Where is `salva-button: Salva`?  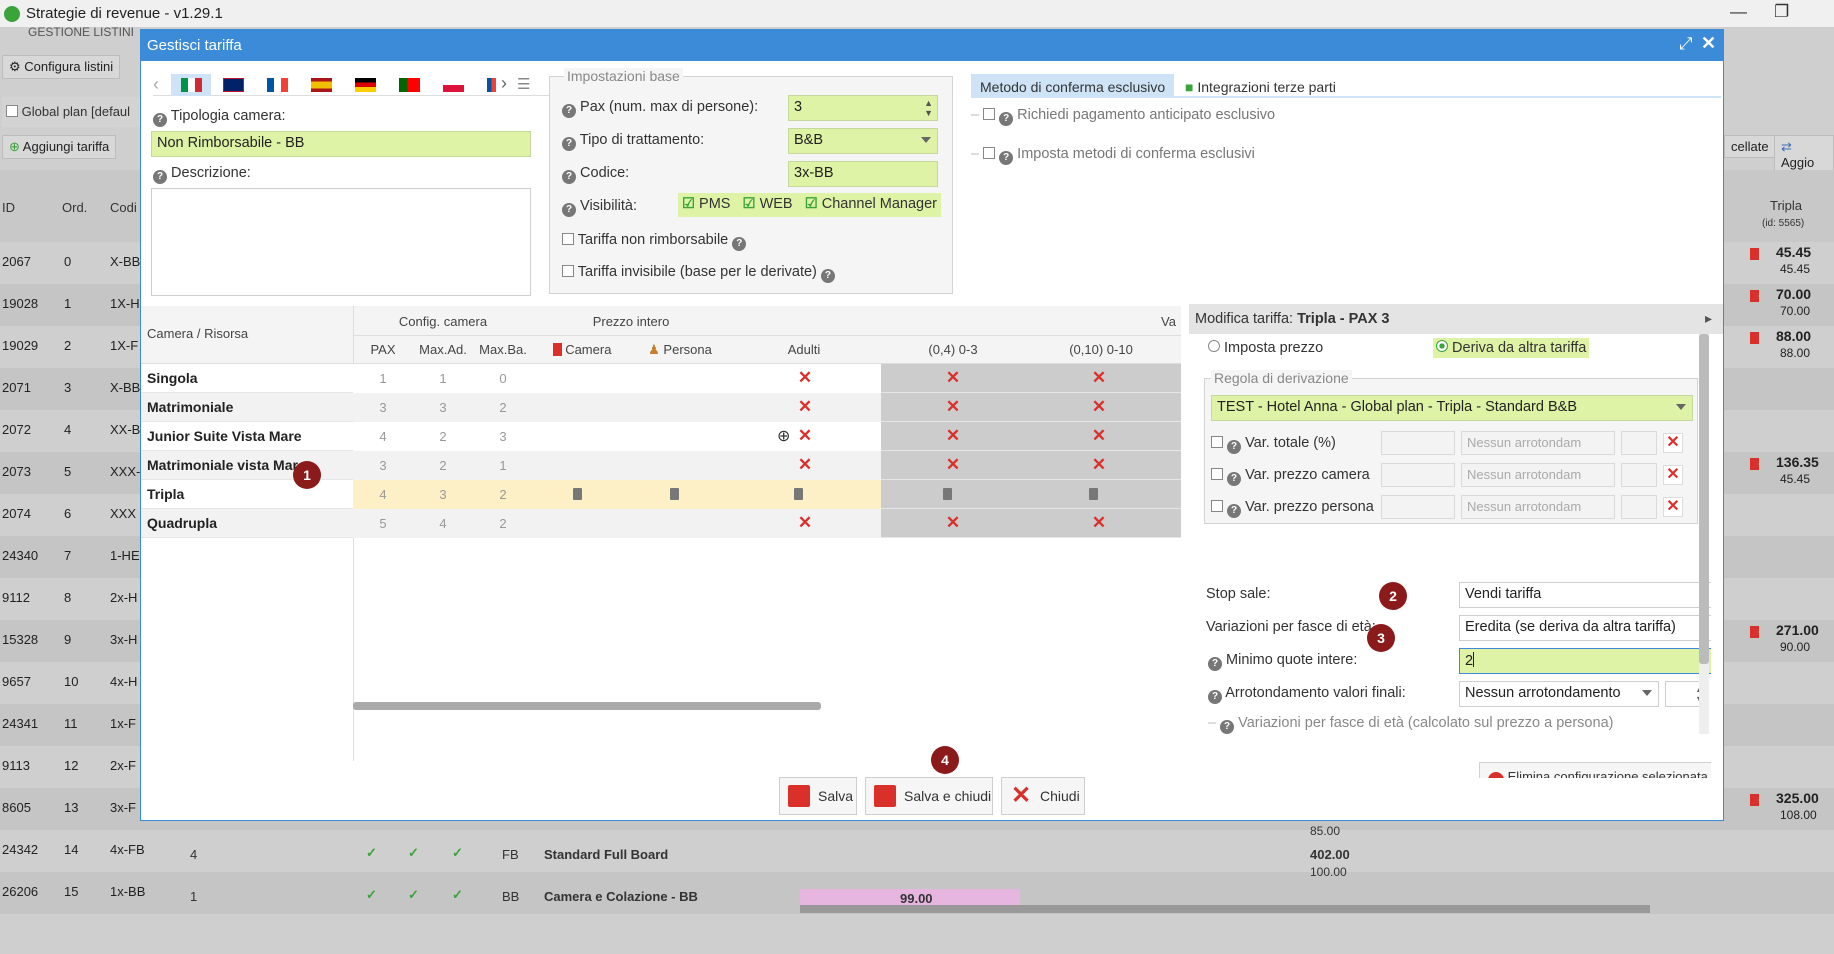
salva-button: Salva is located at coordinates (818, 796).